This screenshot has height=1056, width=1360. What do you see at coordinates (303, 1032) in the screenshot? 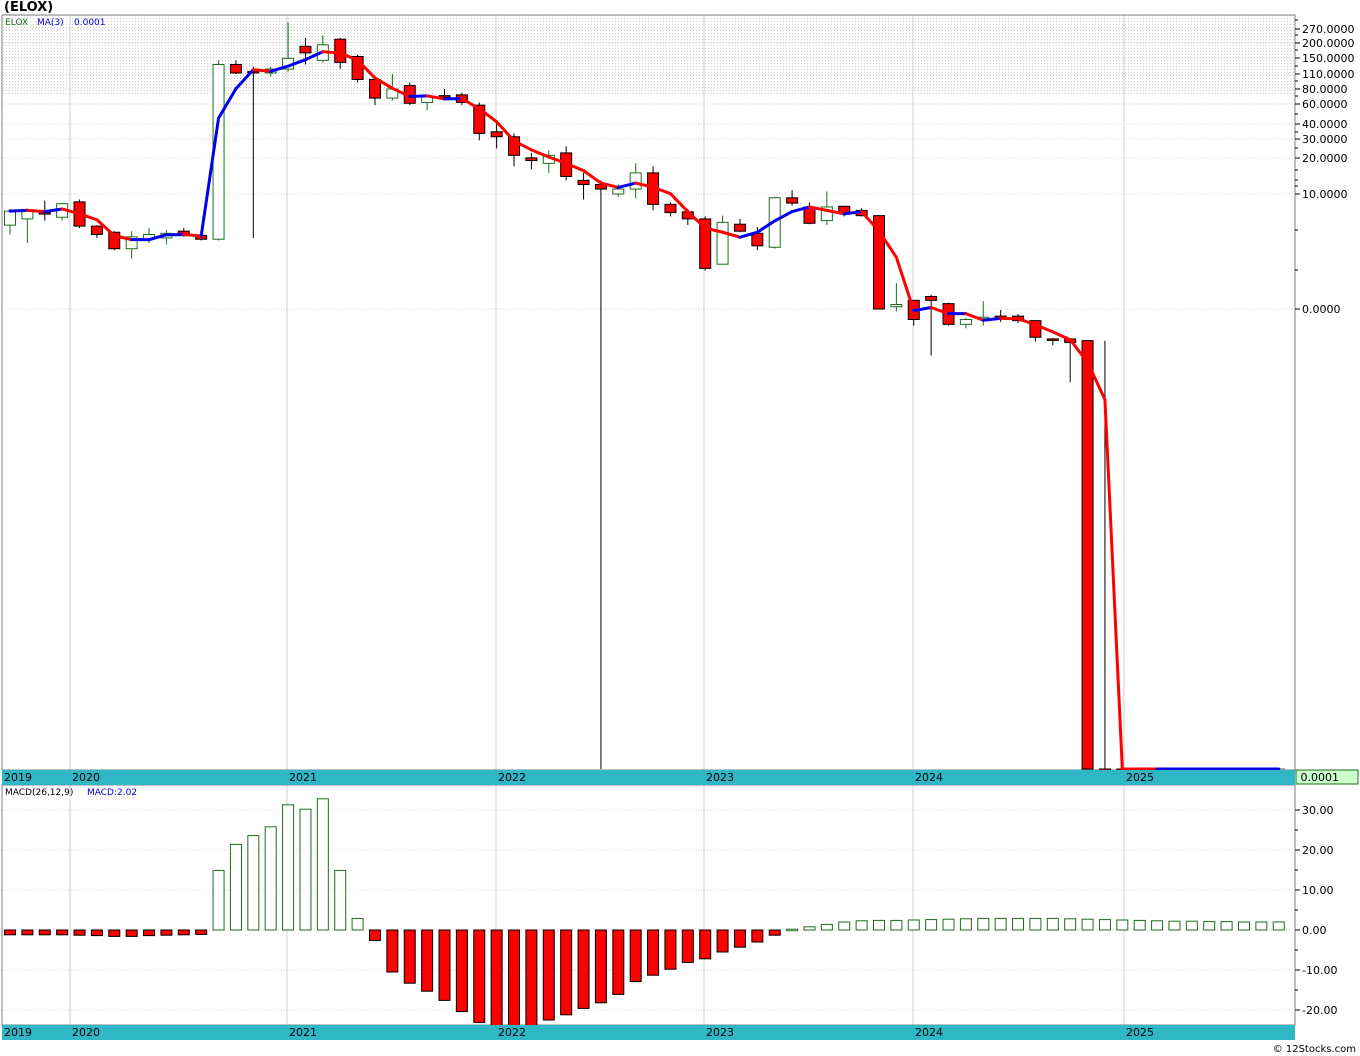
I see `year-label: 2021` at bounding box center [303, 1032].